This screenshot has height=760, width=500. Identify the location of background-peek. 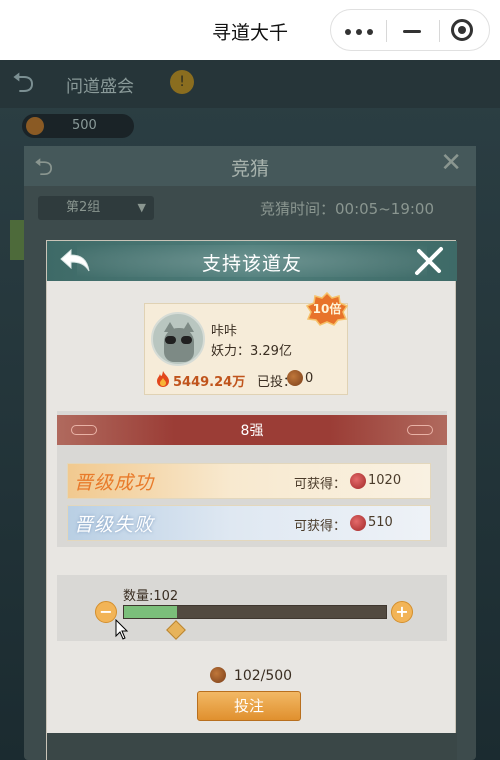
(252, 746).